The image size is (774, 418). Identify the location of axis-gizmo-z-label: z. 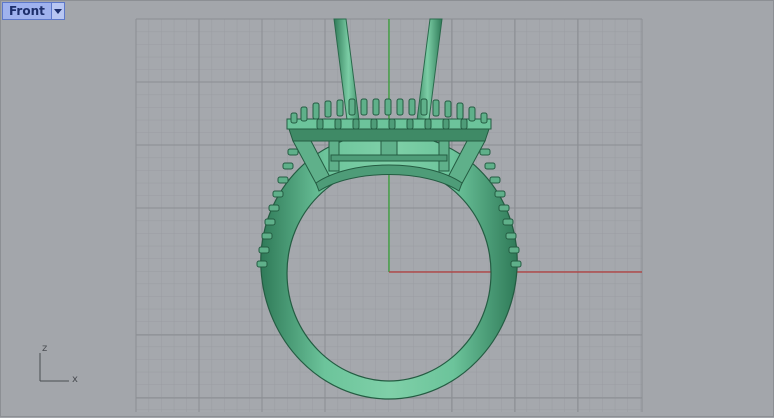
(44, 348).